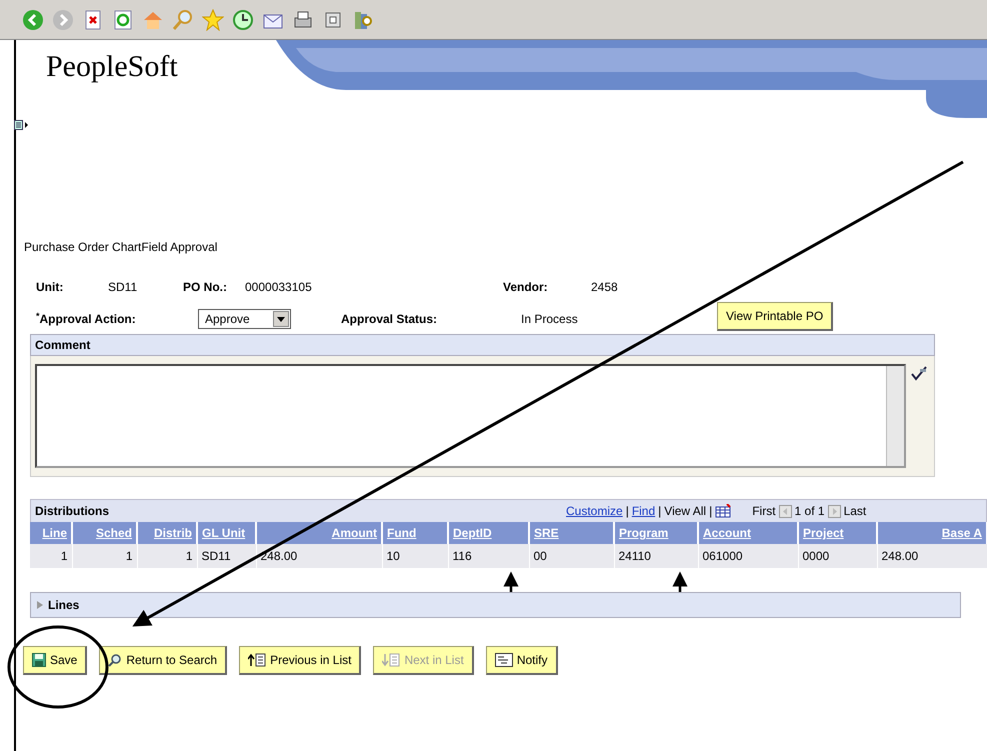 The image size is (987, 751). Describe the element at coordinates (244, 319) in the screenshot. I see `approval-action-dropdown: Approve` at that location.